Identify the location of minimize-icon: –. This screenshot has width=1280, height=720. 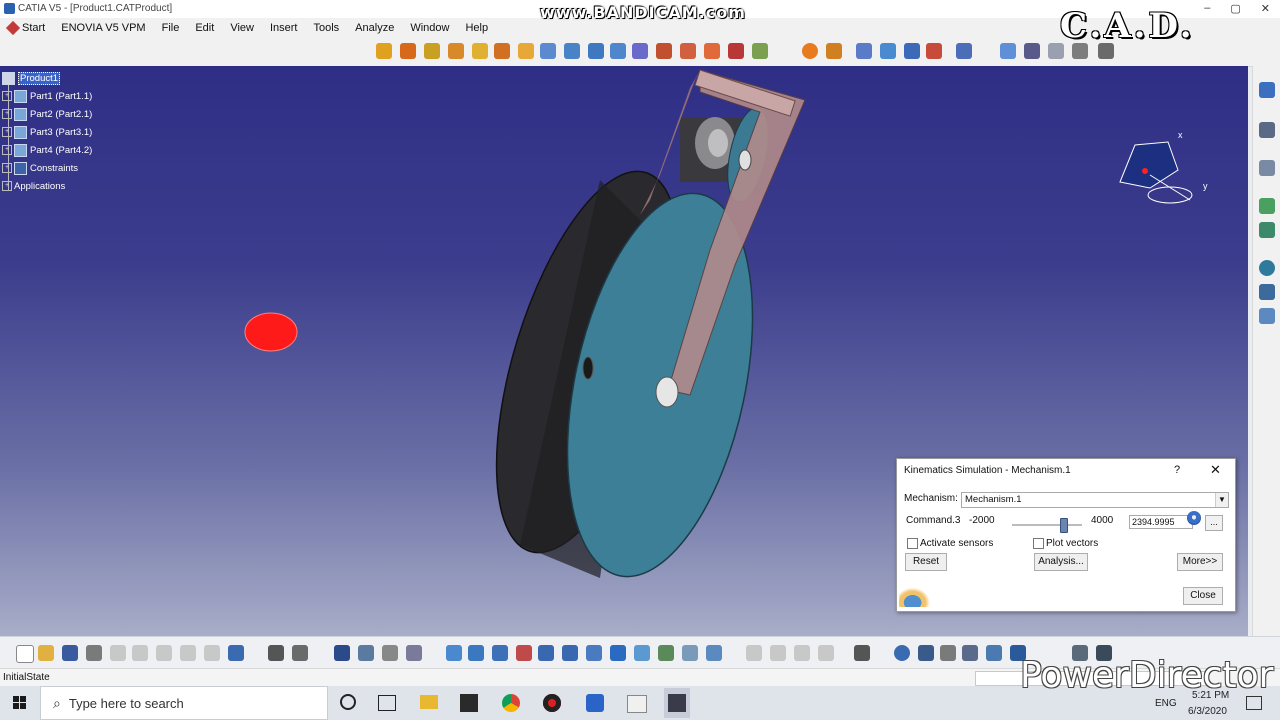
(1207, 8).